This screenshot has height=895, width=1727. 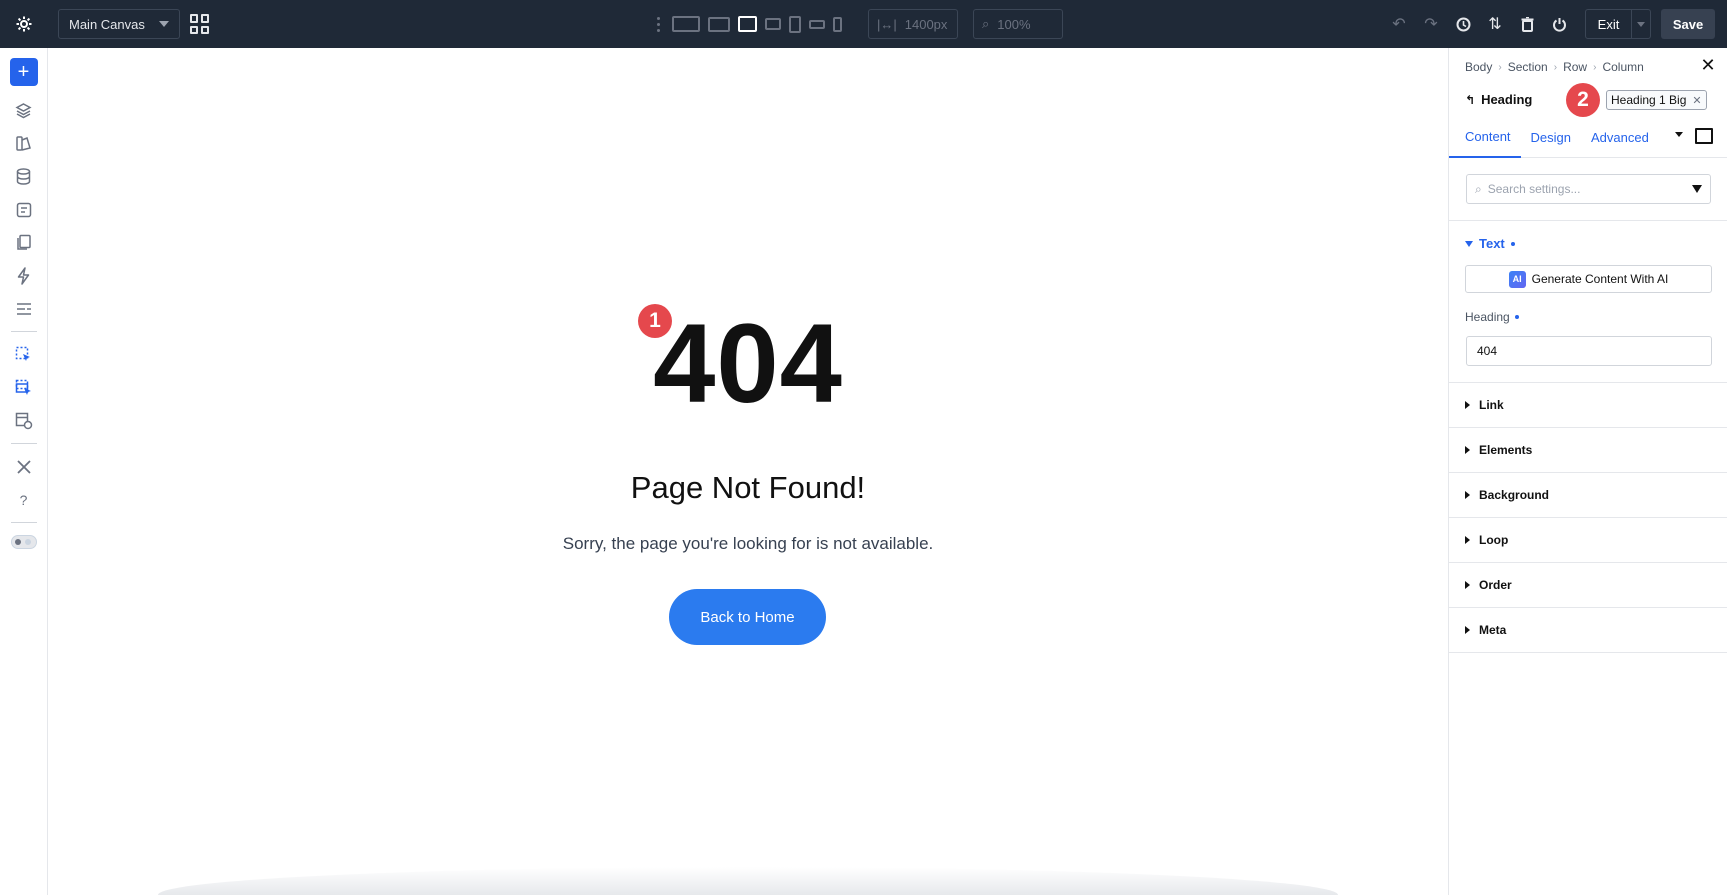 I want to click on device-bar: |↔| 1400px ⌕ 100%, so click(x=855, y=24).